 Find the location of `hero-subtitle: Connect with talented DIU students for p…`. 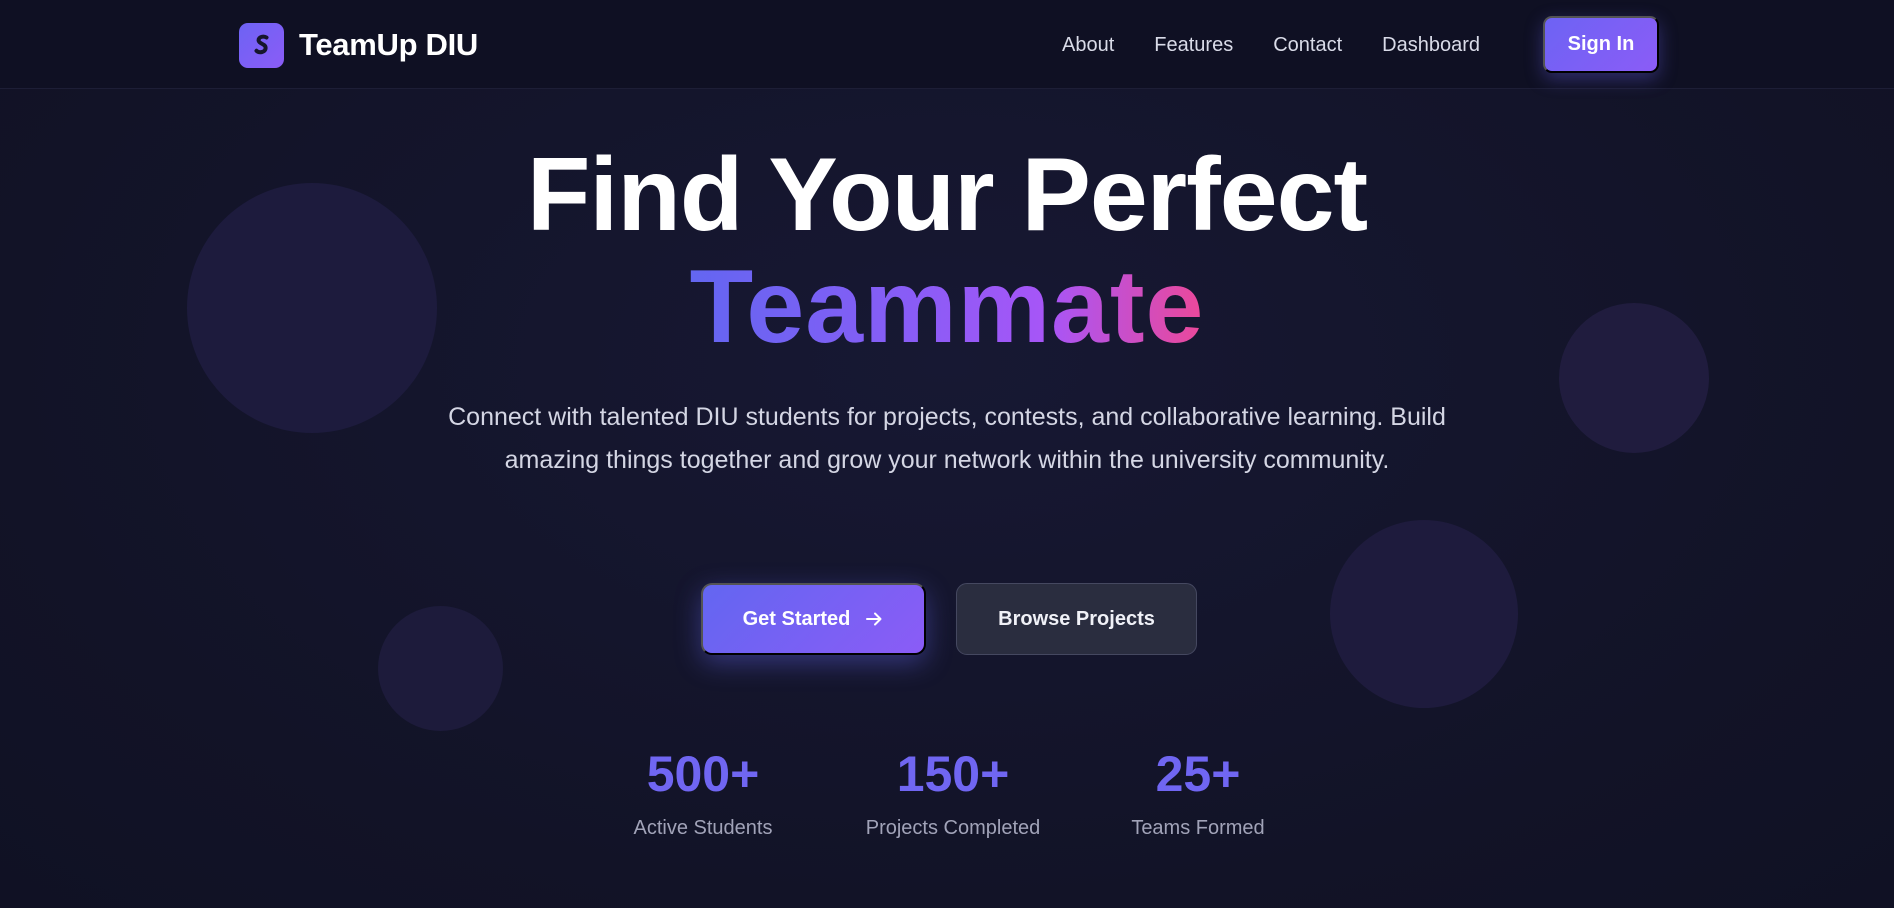

hero-subtitle: Connect with talented DIU students for p… is located at coordinates (947, 438).